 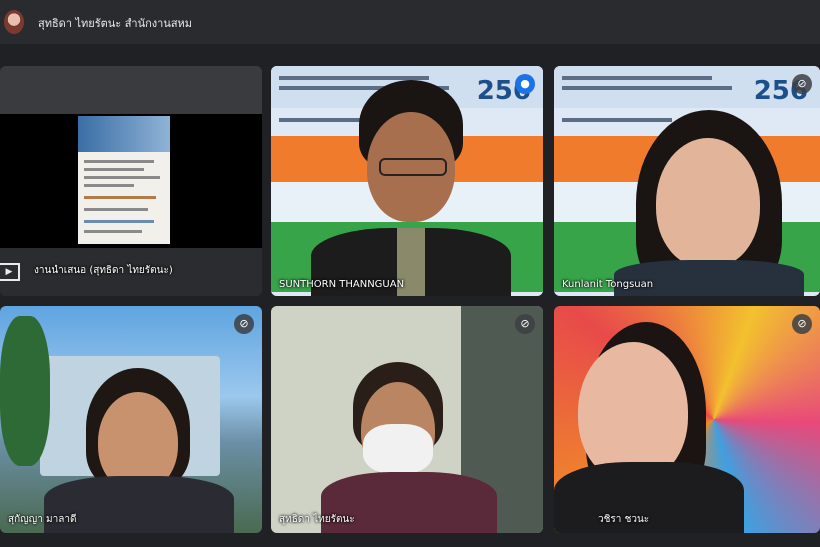 I want to click on shared-document, so click(x=124, y=180).